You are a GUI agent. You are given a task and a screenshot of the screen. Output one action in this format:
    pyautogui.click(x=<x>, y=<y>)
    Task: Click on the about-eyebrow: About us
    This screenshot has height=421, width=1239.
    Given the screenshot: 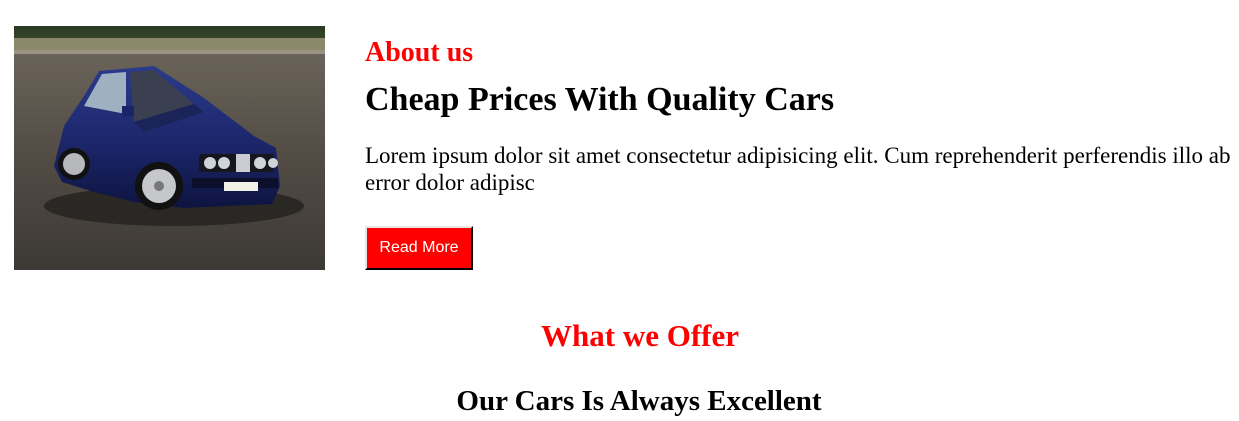 What is the action you would take?
    pyautogui.click(x=419, y=52)
    